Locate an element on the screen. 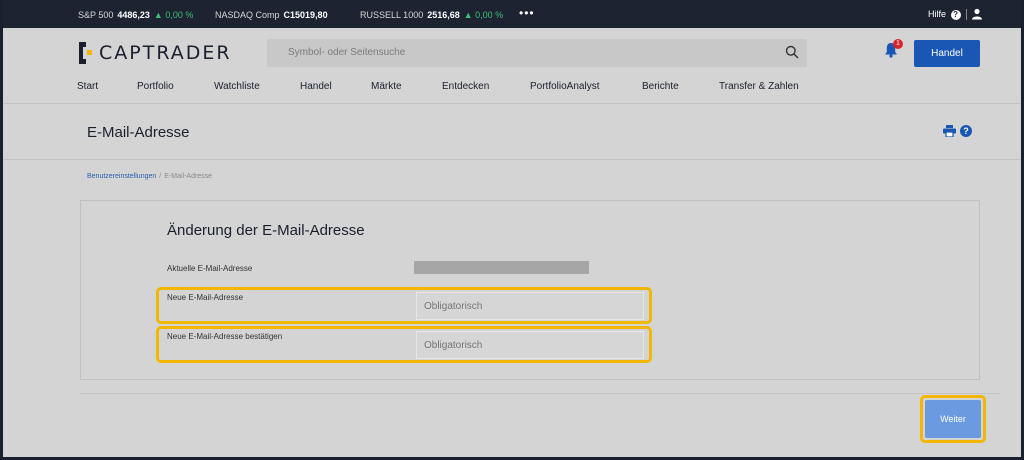  logo-mark-icon is located at coordinates (85, 53).